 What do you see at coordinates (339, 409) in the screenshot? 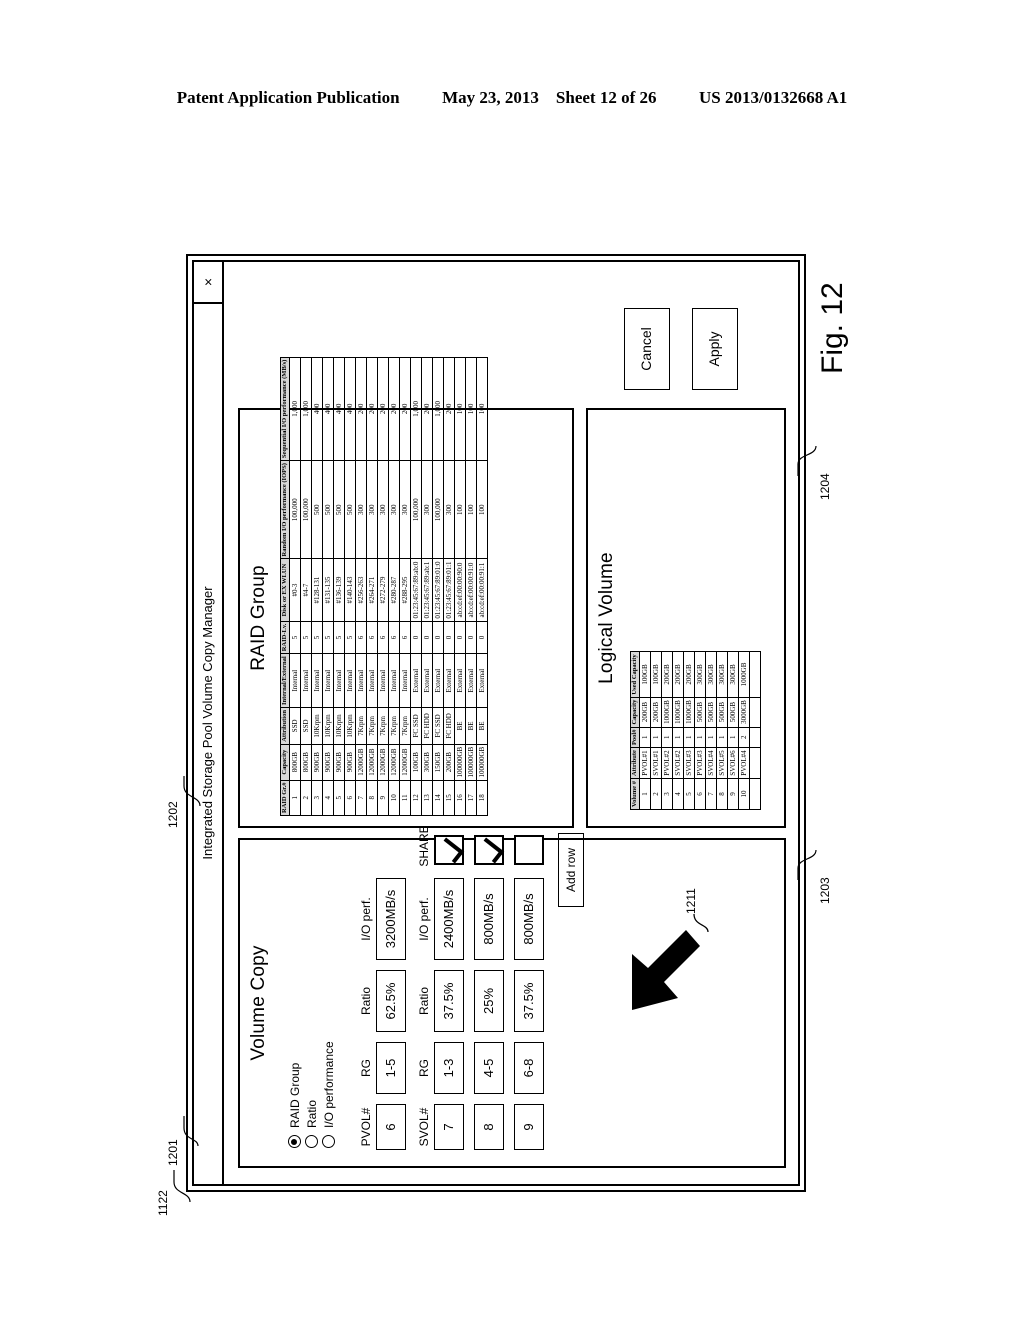
I see `table-cell: 400` at bounding box center [339, 409].